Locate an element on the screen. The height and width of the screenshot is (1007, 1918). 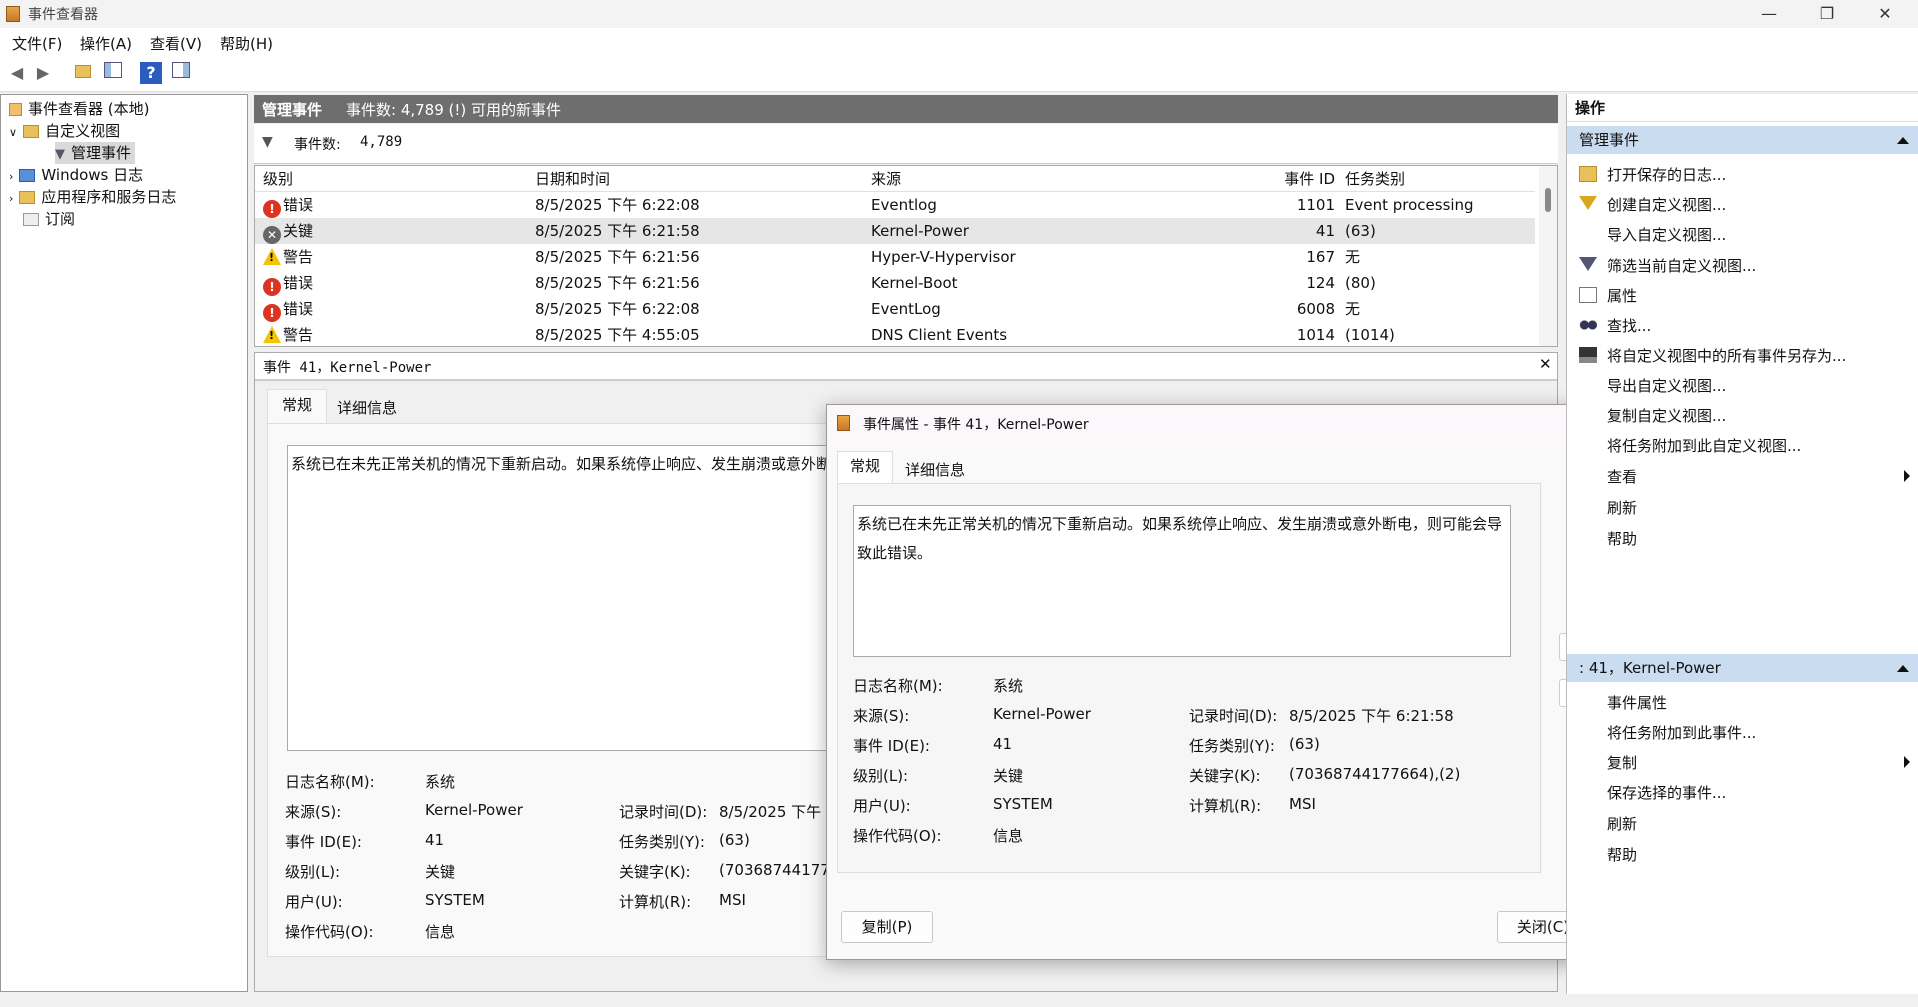
filter-icon is located at coordinates (1588, 264).